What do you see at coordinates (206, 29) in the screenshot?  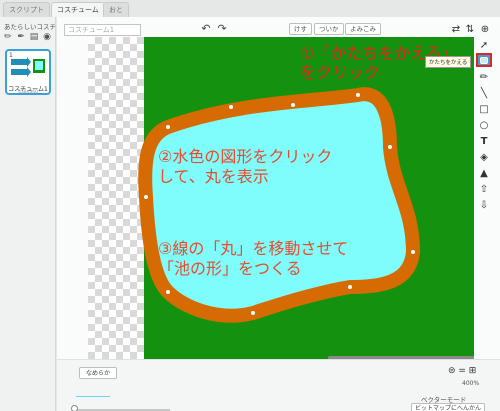 I see `undo-icon: ↶` at bounding box center [206, 29].